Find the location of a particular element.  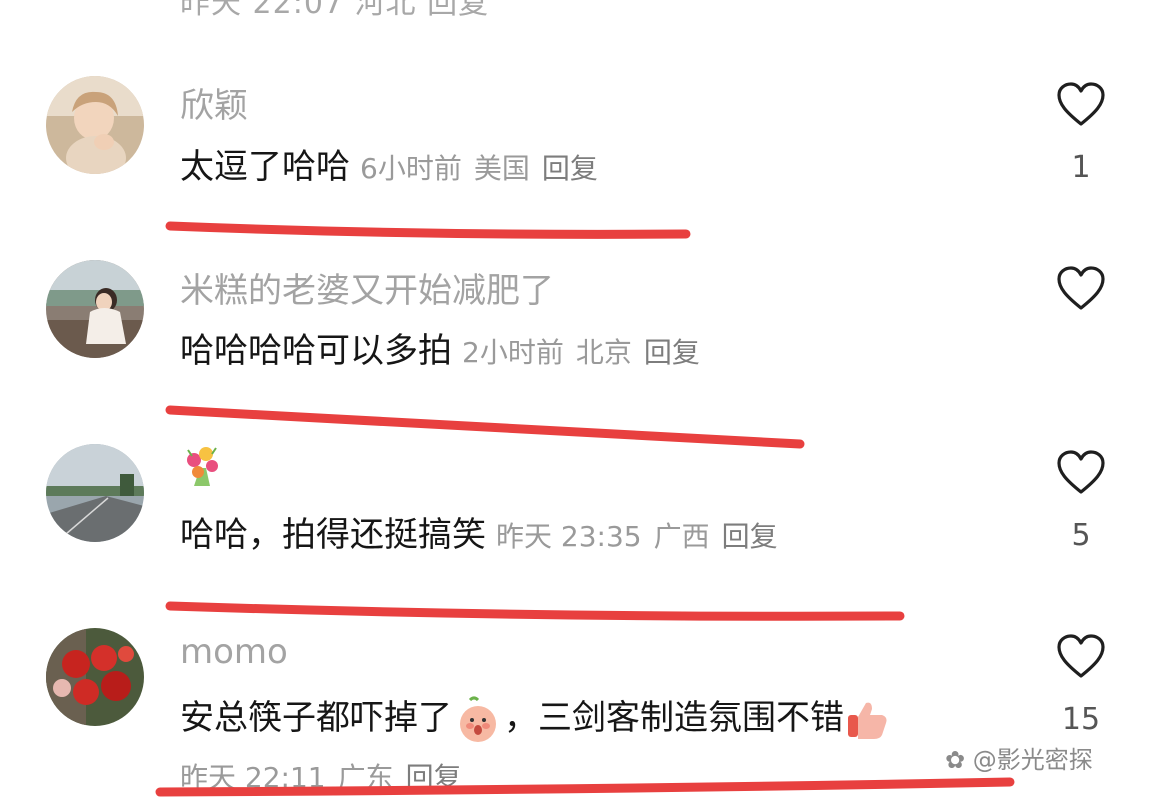

watermark: ✿ @影光密探 is located at coordinates (1019, 757).